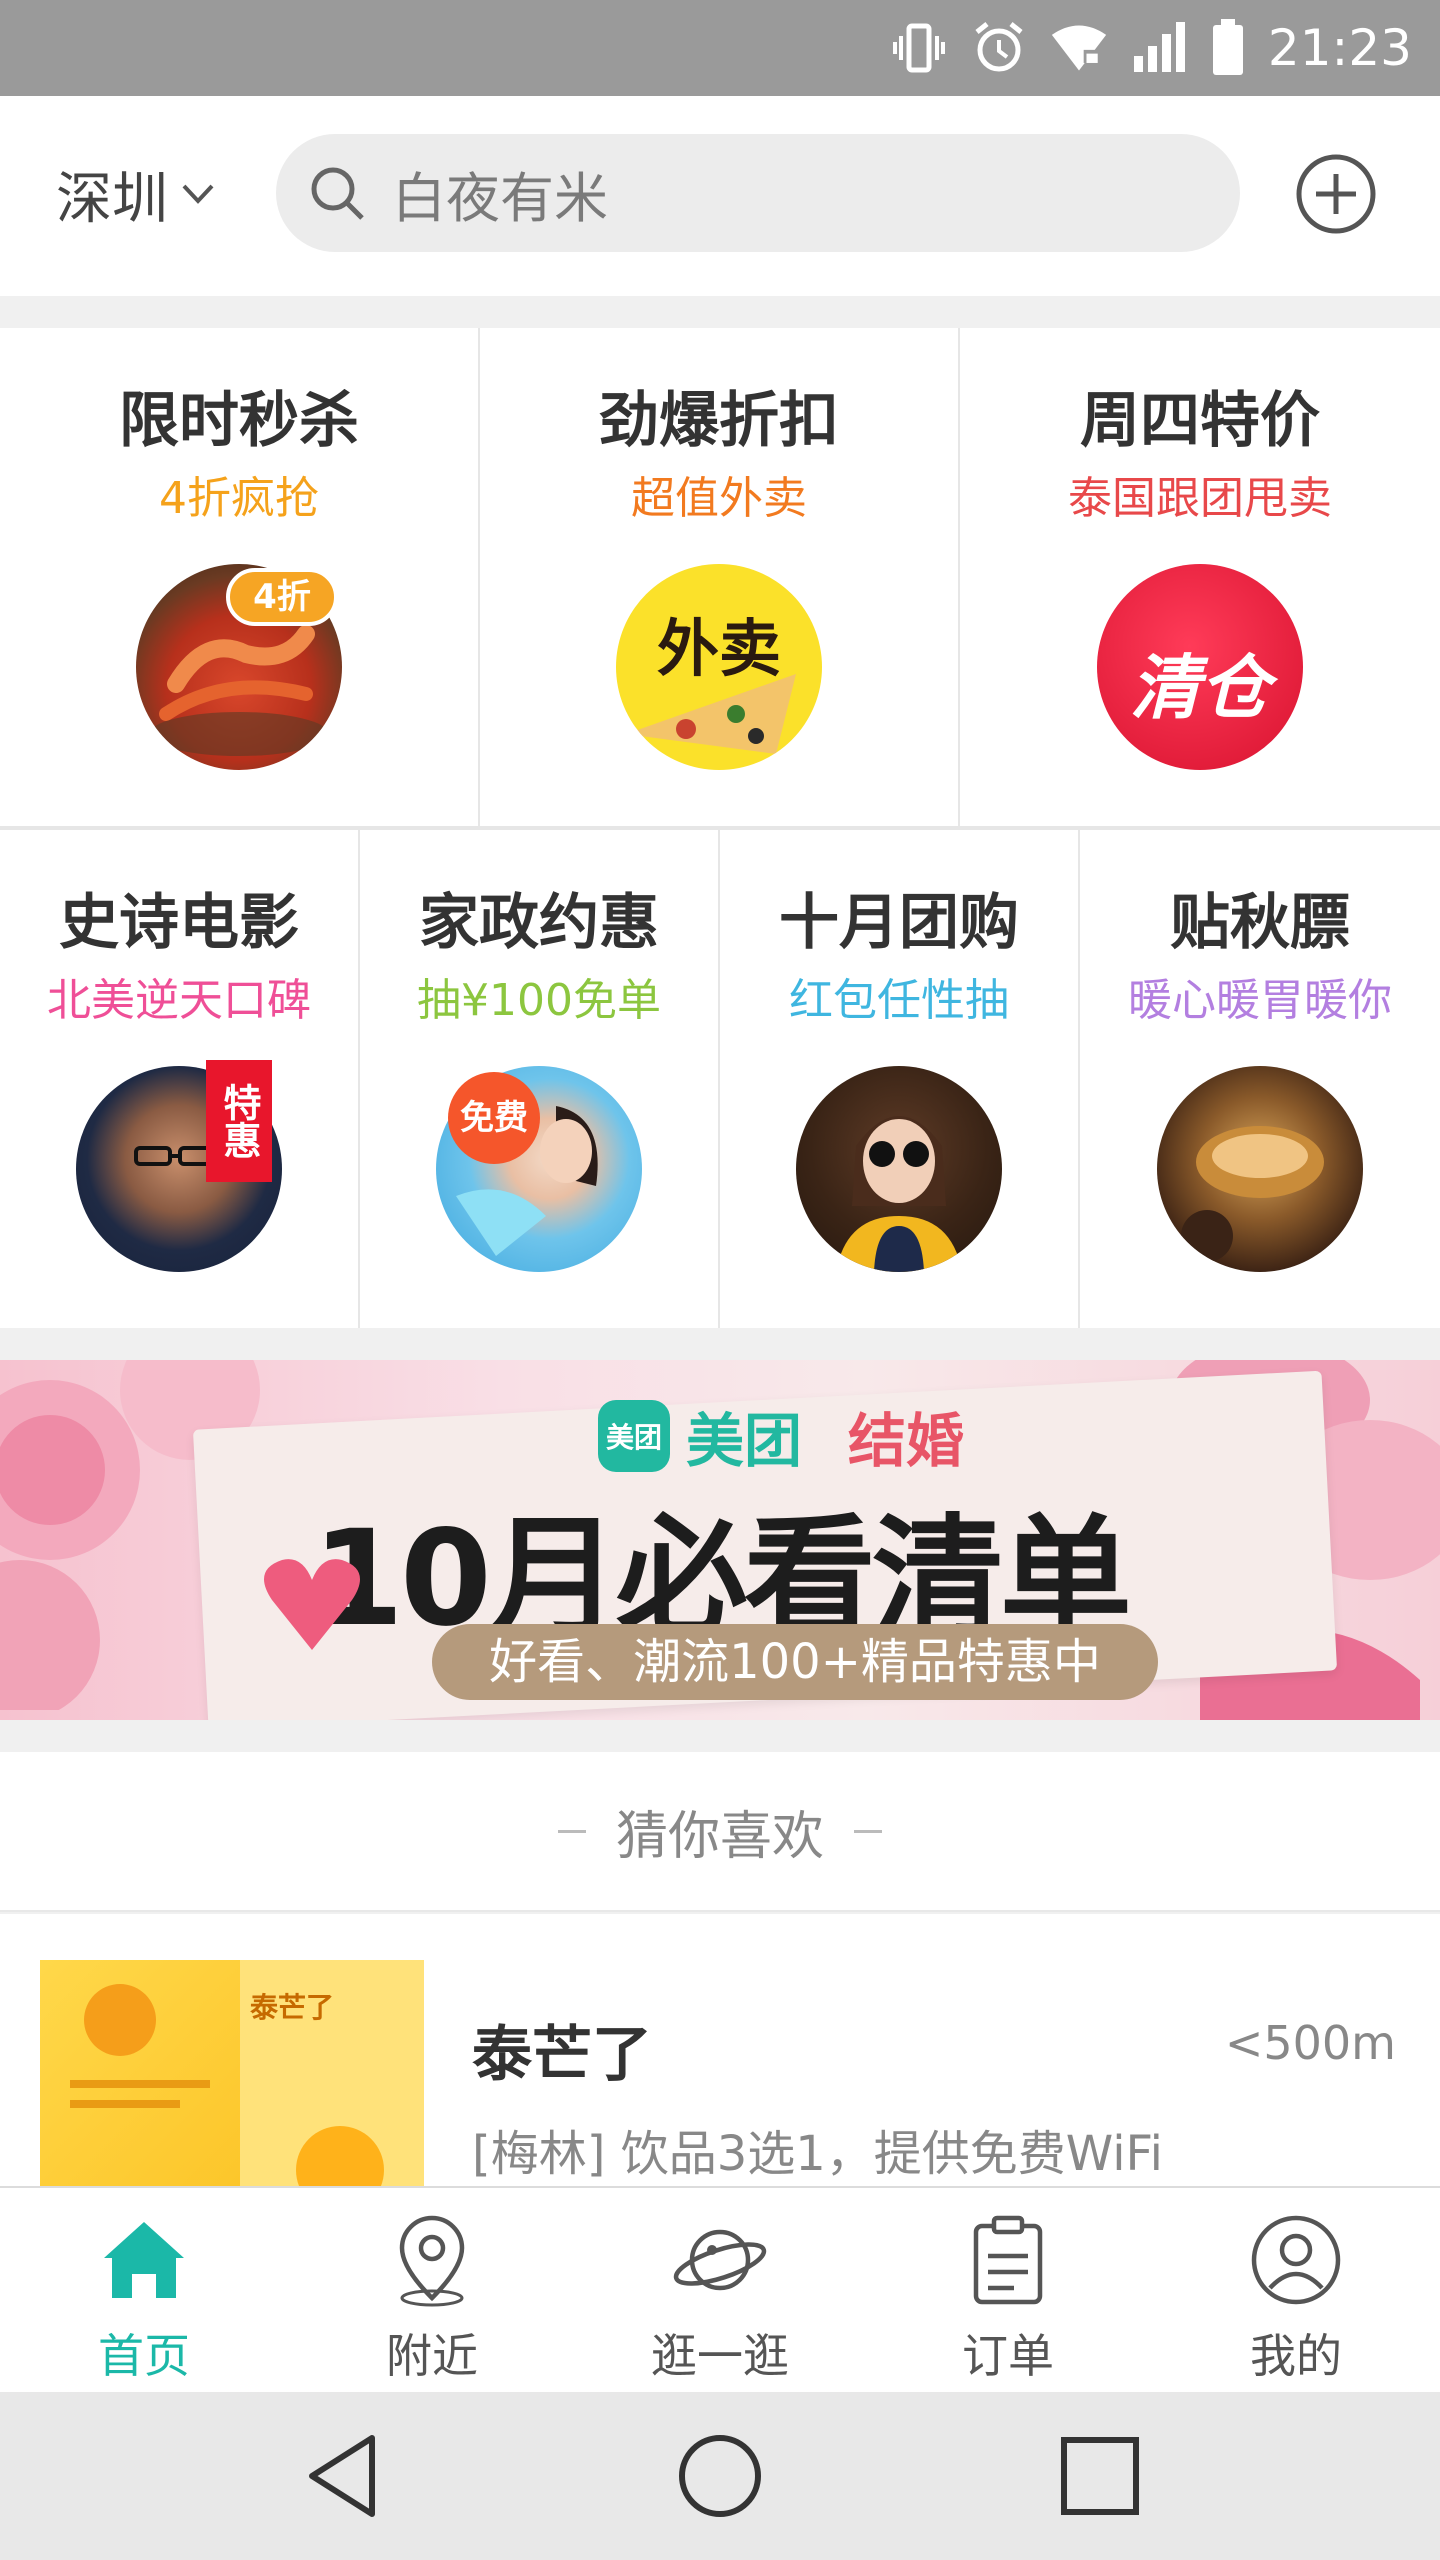  I want to click on system-nav-bar, so click(720, 2476).